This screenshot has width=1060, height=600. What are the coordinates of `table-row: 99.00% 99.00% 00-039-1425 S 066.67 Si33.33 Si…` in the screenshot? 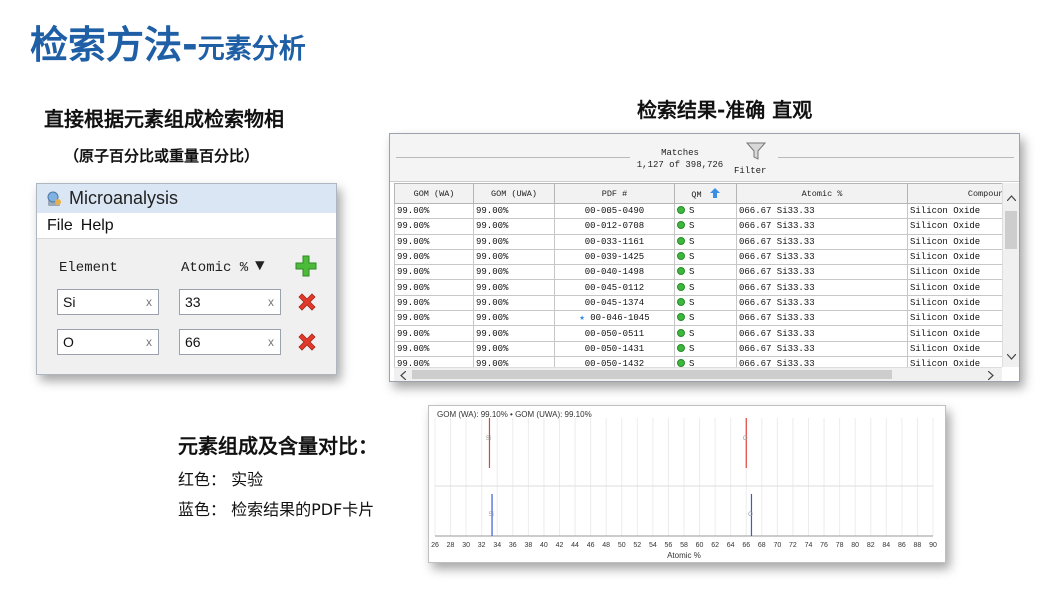 It's located at (698, 257).